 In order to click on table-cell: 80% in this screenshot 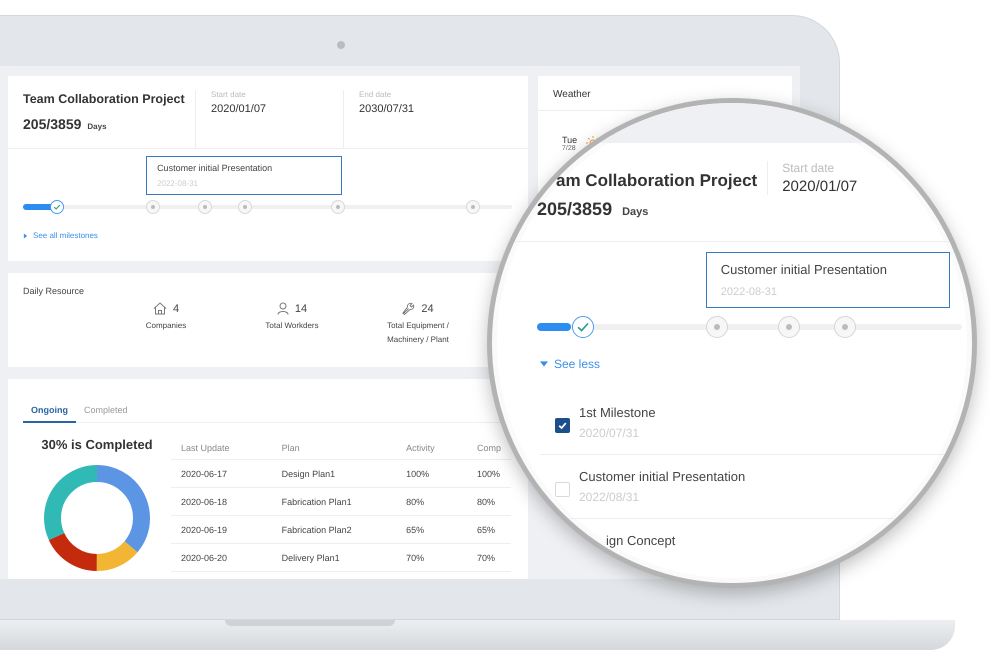, I will do `click(431, 502)`.